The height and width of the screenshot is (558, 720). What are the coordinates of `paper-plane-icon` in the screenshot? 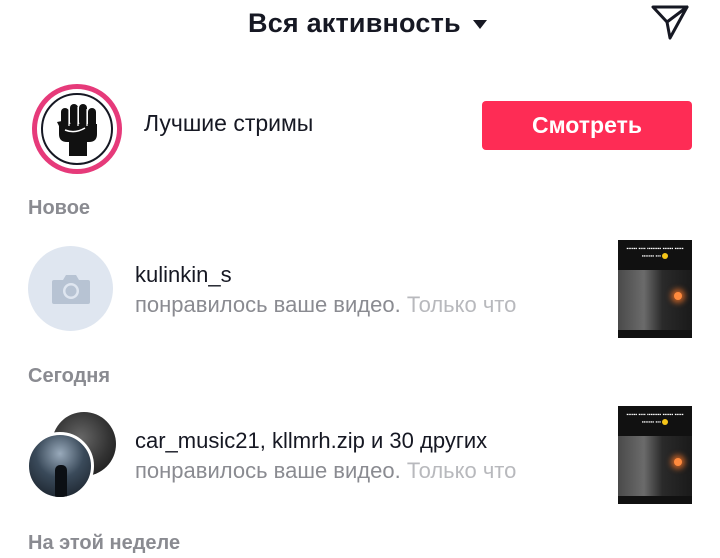 It's located at (670, 22).